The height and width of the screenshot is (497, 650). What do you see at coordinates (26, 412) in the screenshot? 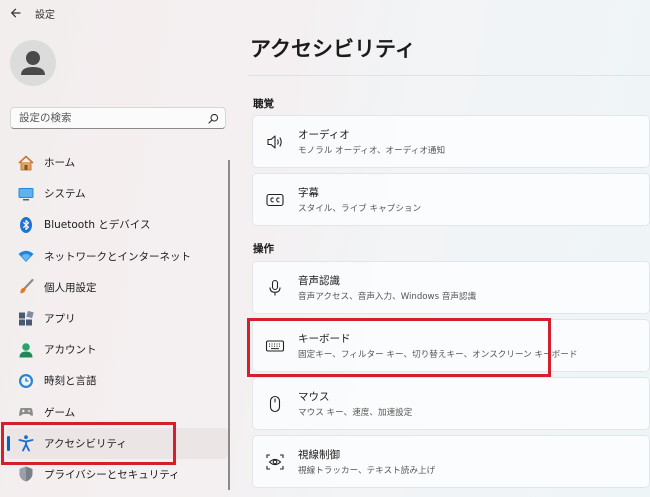
I see `gamepad-icon` at bounding box center [26, 412].